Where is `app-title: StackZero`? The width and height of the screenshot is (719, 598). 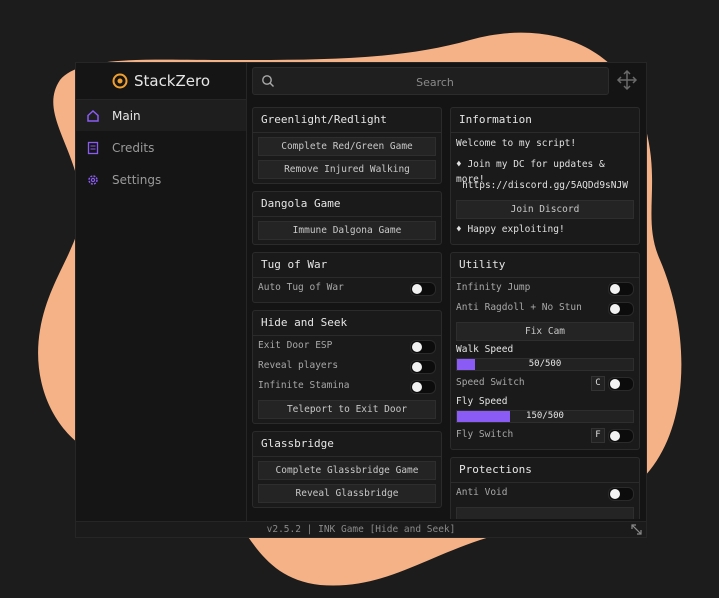 app-title: StackZero is located at coordinates (172, 81).